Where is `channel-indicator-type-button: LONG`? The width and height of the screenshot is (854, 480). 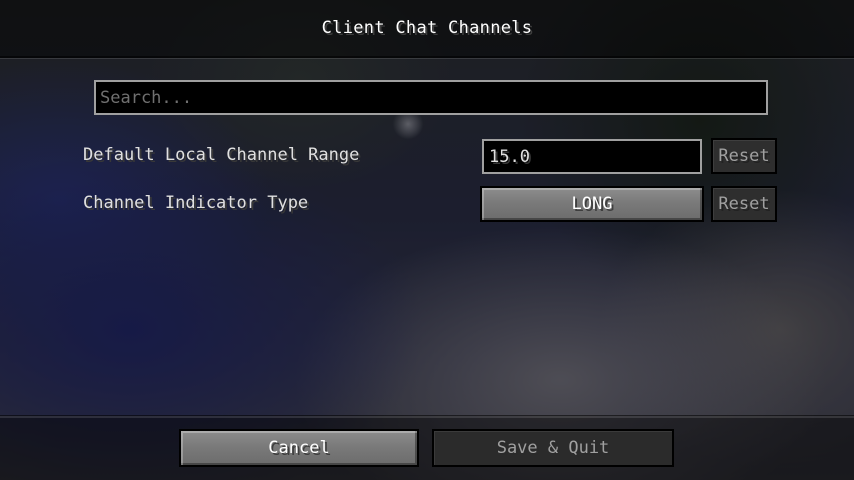
channel-indicator-type-button: LONG is located at coordinates (592, 204).